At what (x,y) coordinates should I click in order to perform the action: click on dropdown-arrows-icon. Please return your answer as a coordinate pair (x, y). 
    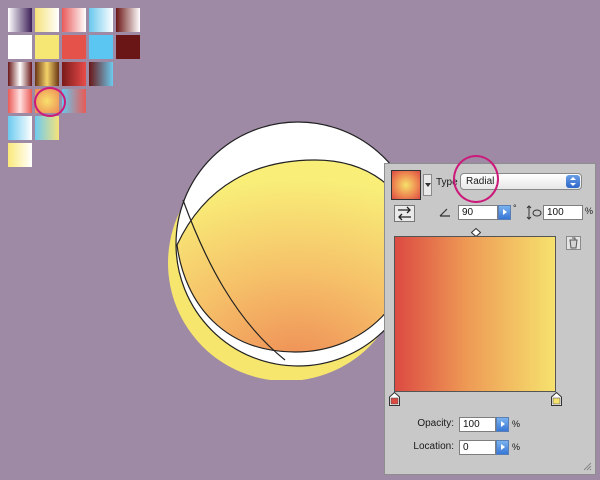
    Looking at the image, I should click on (573, 181).